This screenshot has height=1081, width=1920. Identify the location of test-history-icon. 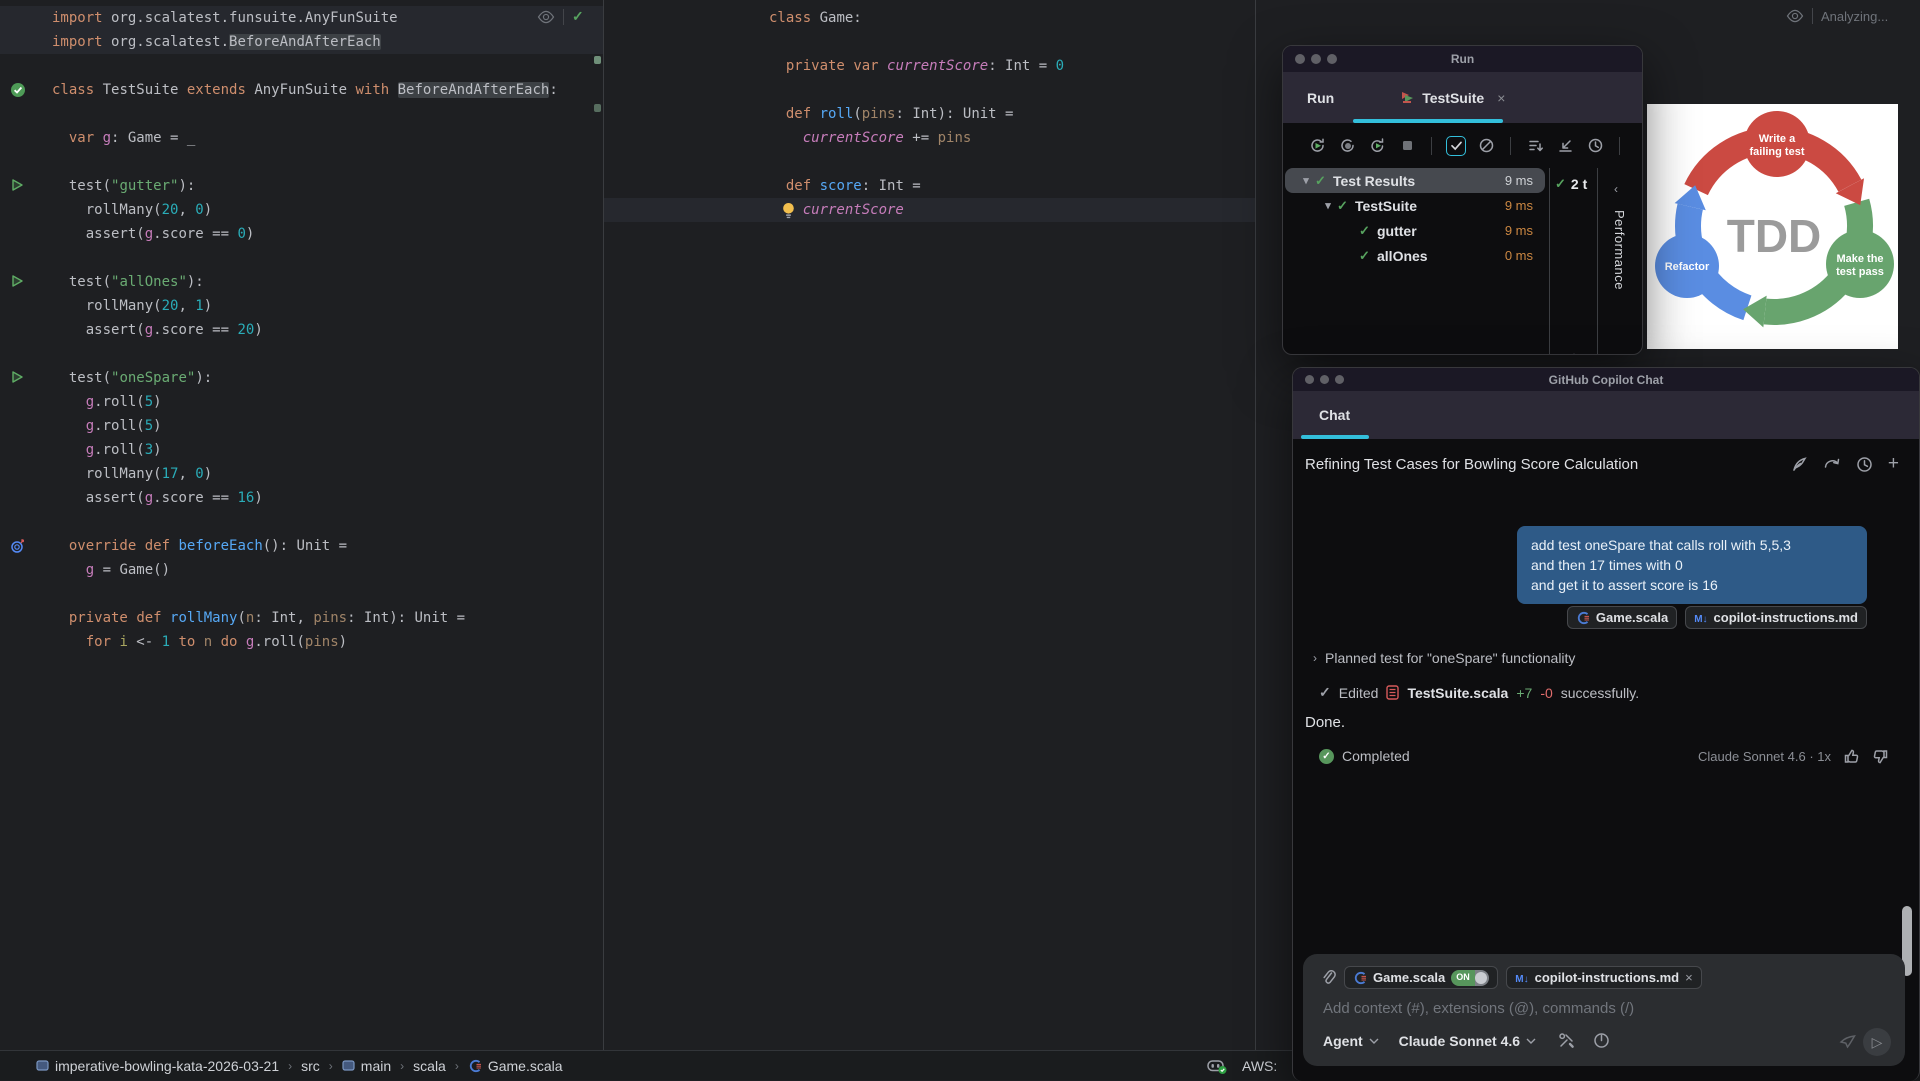
(1595, 146).